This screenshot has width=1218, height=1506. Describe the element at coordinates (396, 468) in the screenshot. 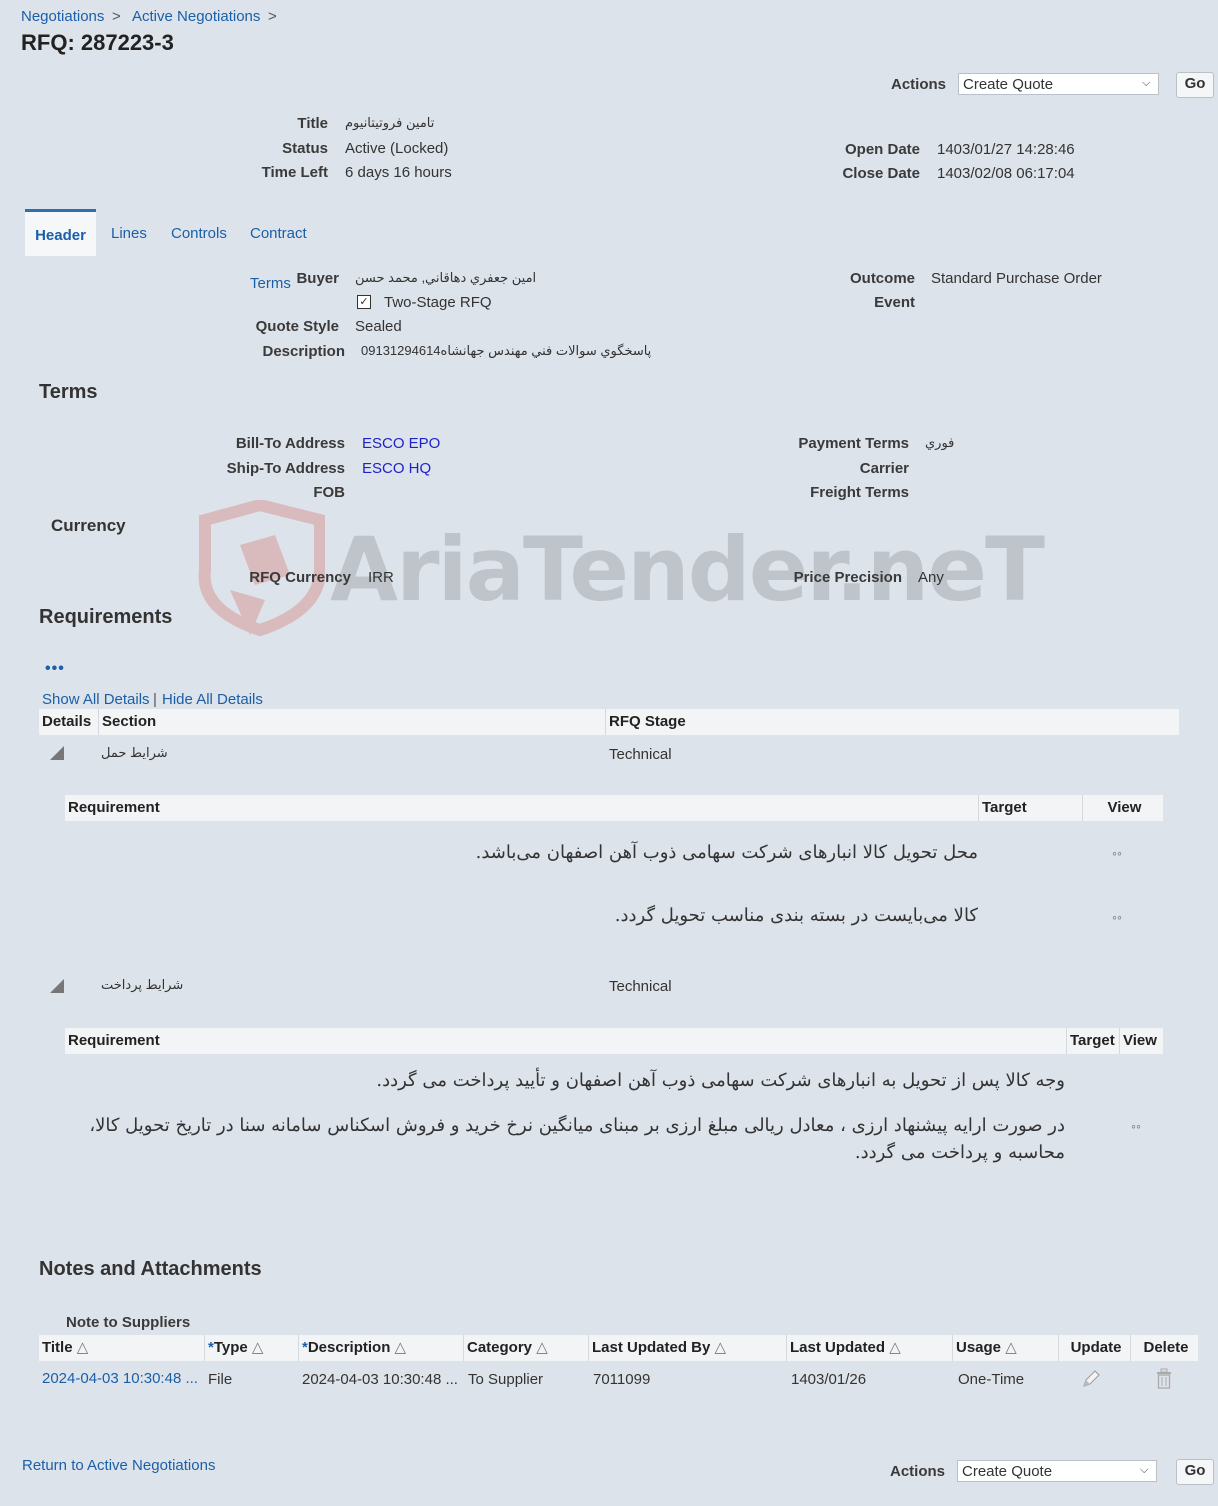

I see `ship-to-link: ESCO HQ` at that location.